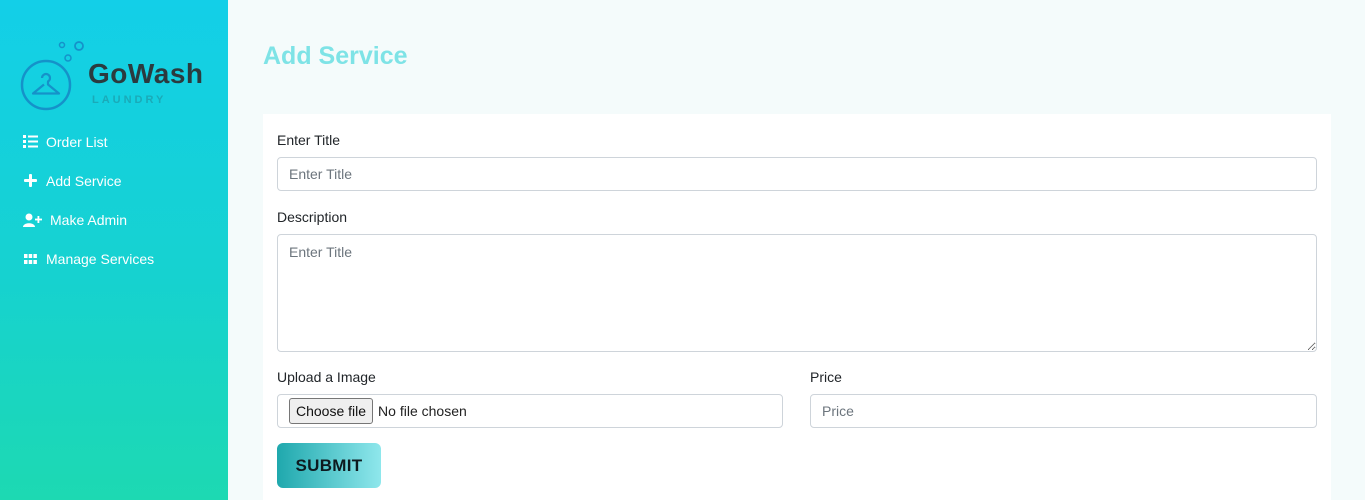  Describe the element at coordinates (77, 141) in the screenshot. I see `sidebar-item-label: Order List` at that location.